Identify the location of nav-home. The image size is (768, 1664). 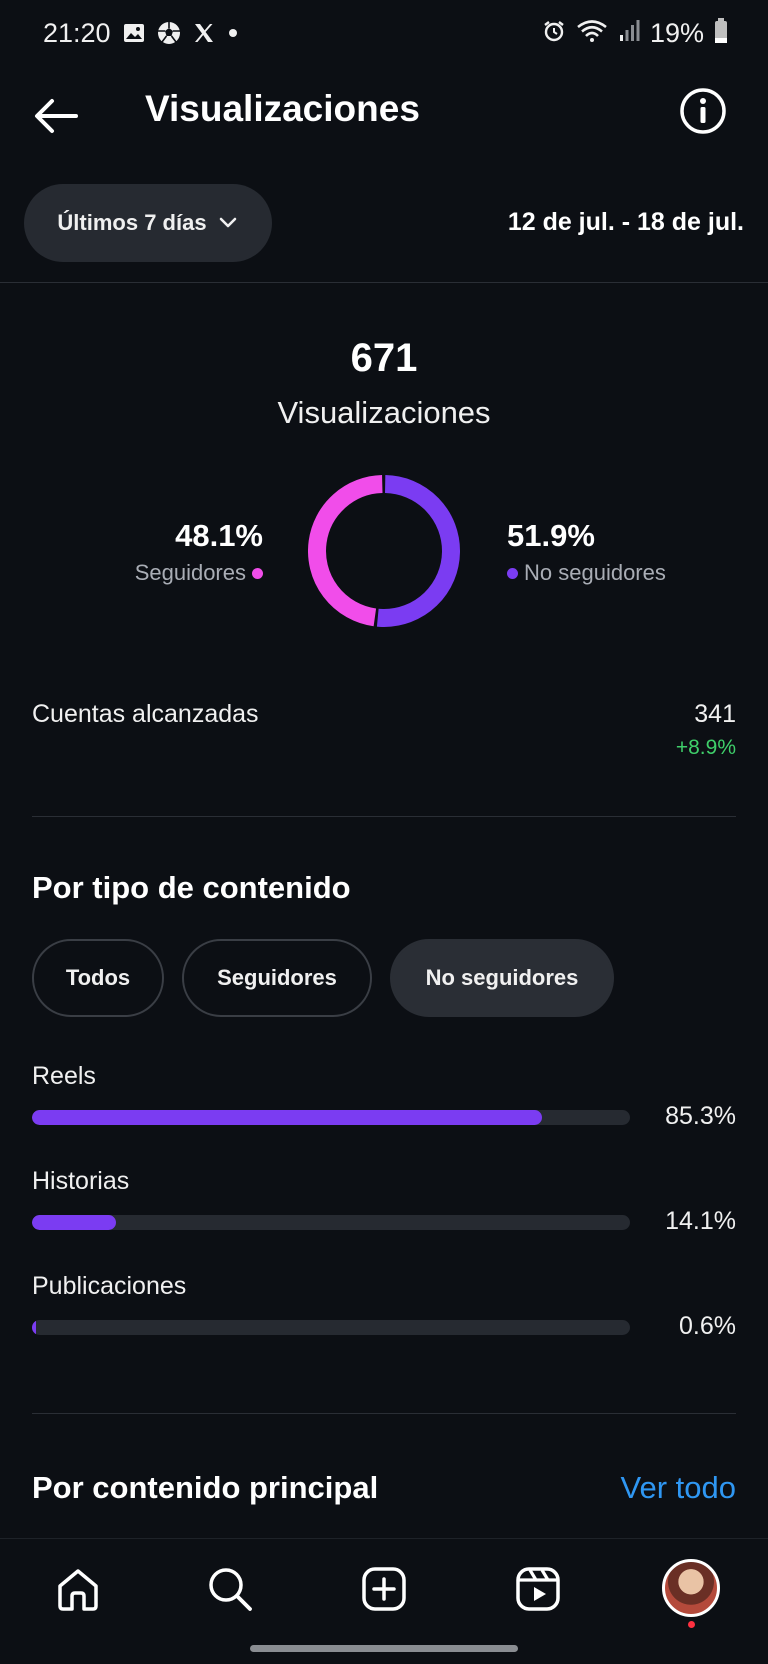
(78, 1589).